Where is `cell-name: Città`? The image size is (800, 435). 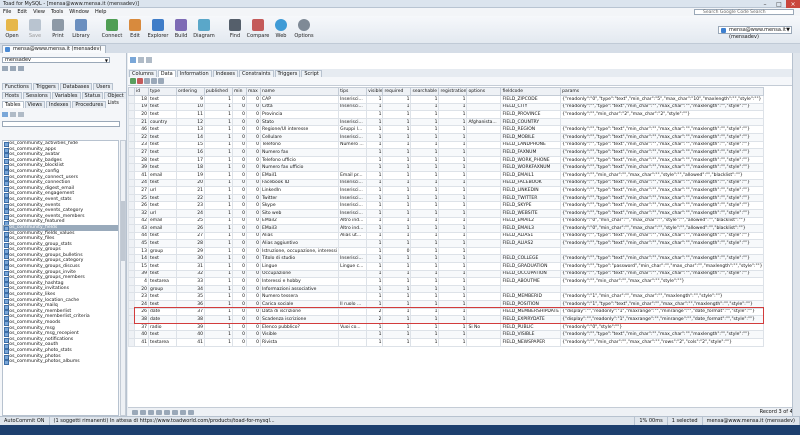
cell-name: Città is located at coordinates (299, 107).